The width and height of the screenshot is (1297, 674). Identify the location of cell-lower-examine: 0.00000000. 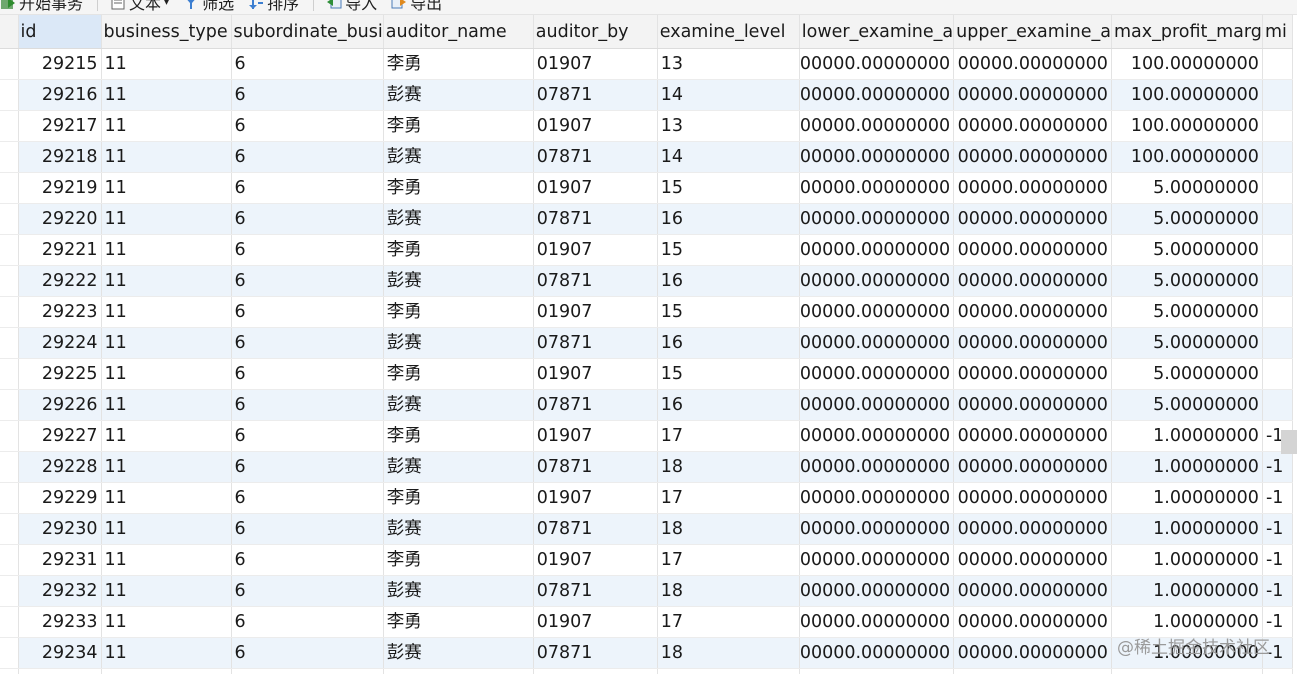
(877, 671).